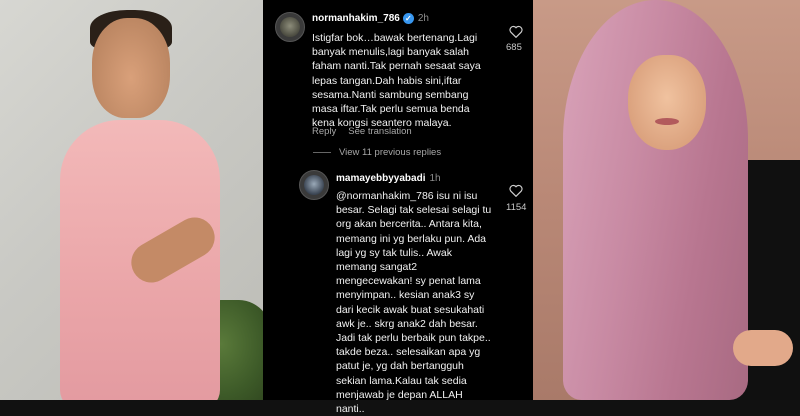 The height and width of the screenshot is (416, 800). I want to click on woman-face, so click(667, 102).